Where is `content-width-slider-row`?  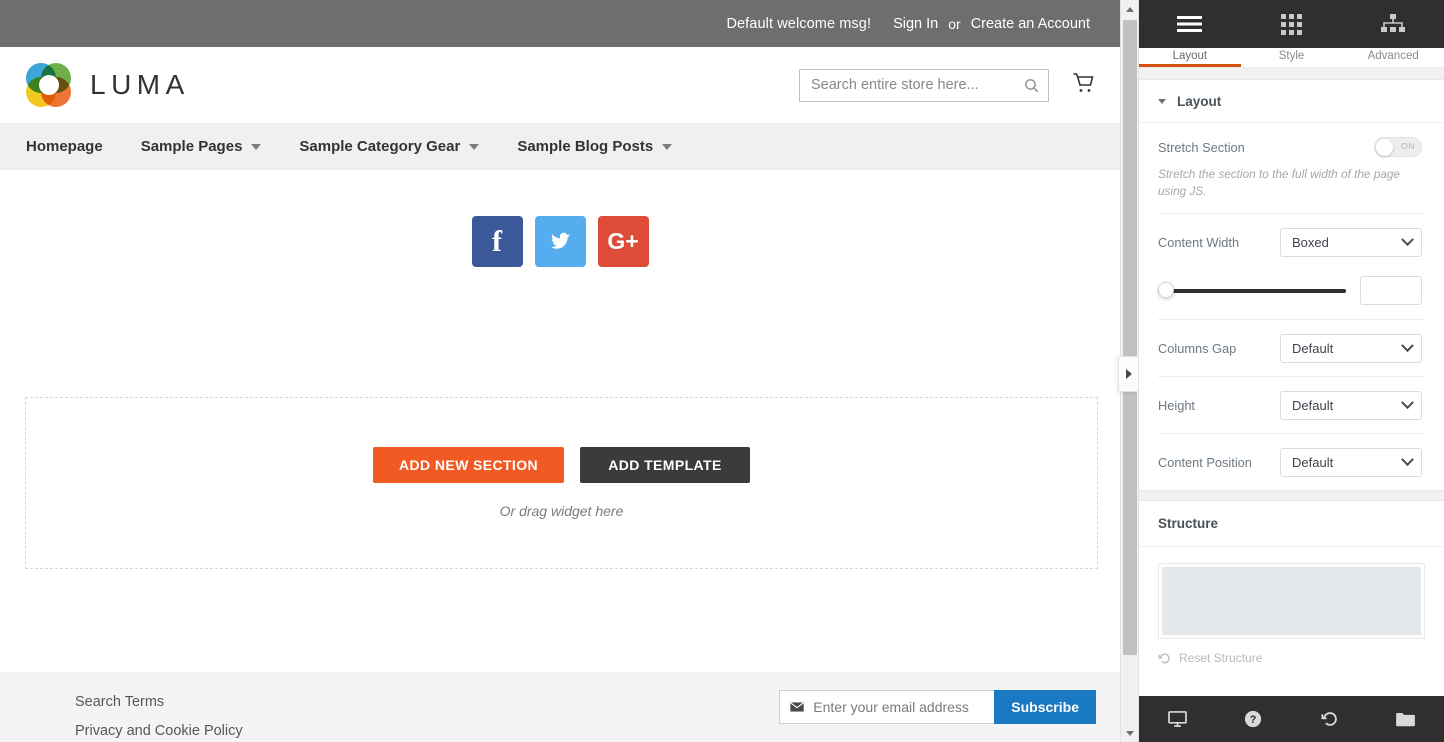 content-width-slider-row is located at coordinates (1291, 294).